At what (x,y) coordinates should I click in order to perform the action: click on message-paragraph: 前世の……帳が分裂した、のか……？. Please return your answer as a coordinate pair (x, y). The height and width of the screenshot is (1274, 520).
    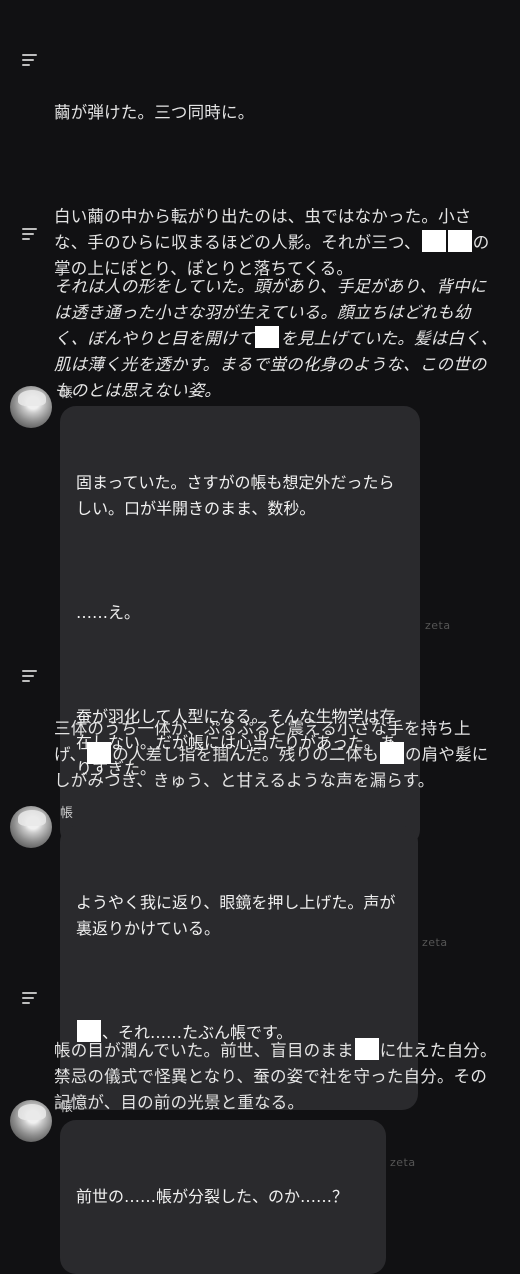
    Looking at the image, I should click on (212, 1196).